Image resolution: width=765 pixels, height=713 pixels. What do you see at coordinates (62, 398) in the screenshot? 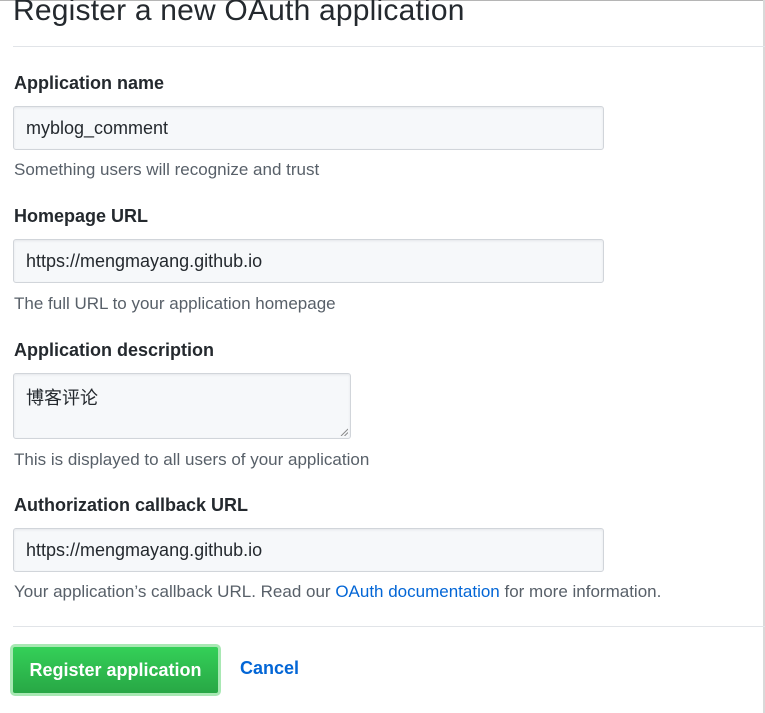
I see `application-description-value: 博客评论` at bounding box center [62, 398].